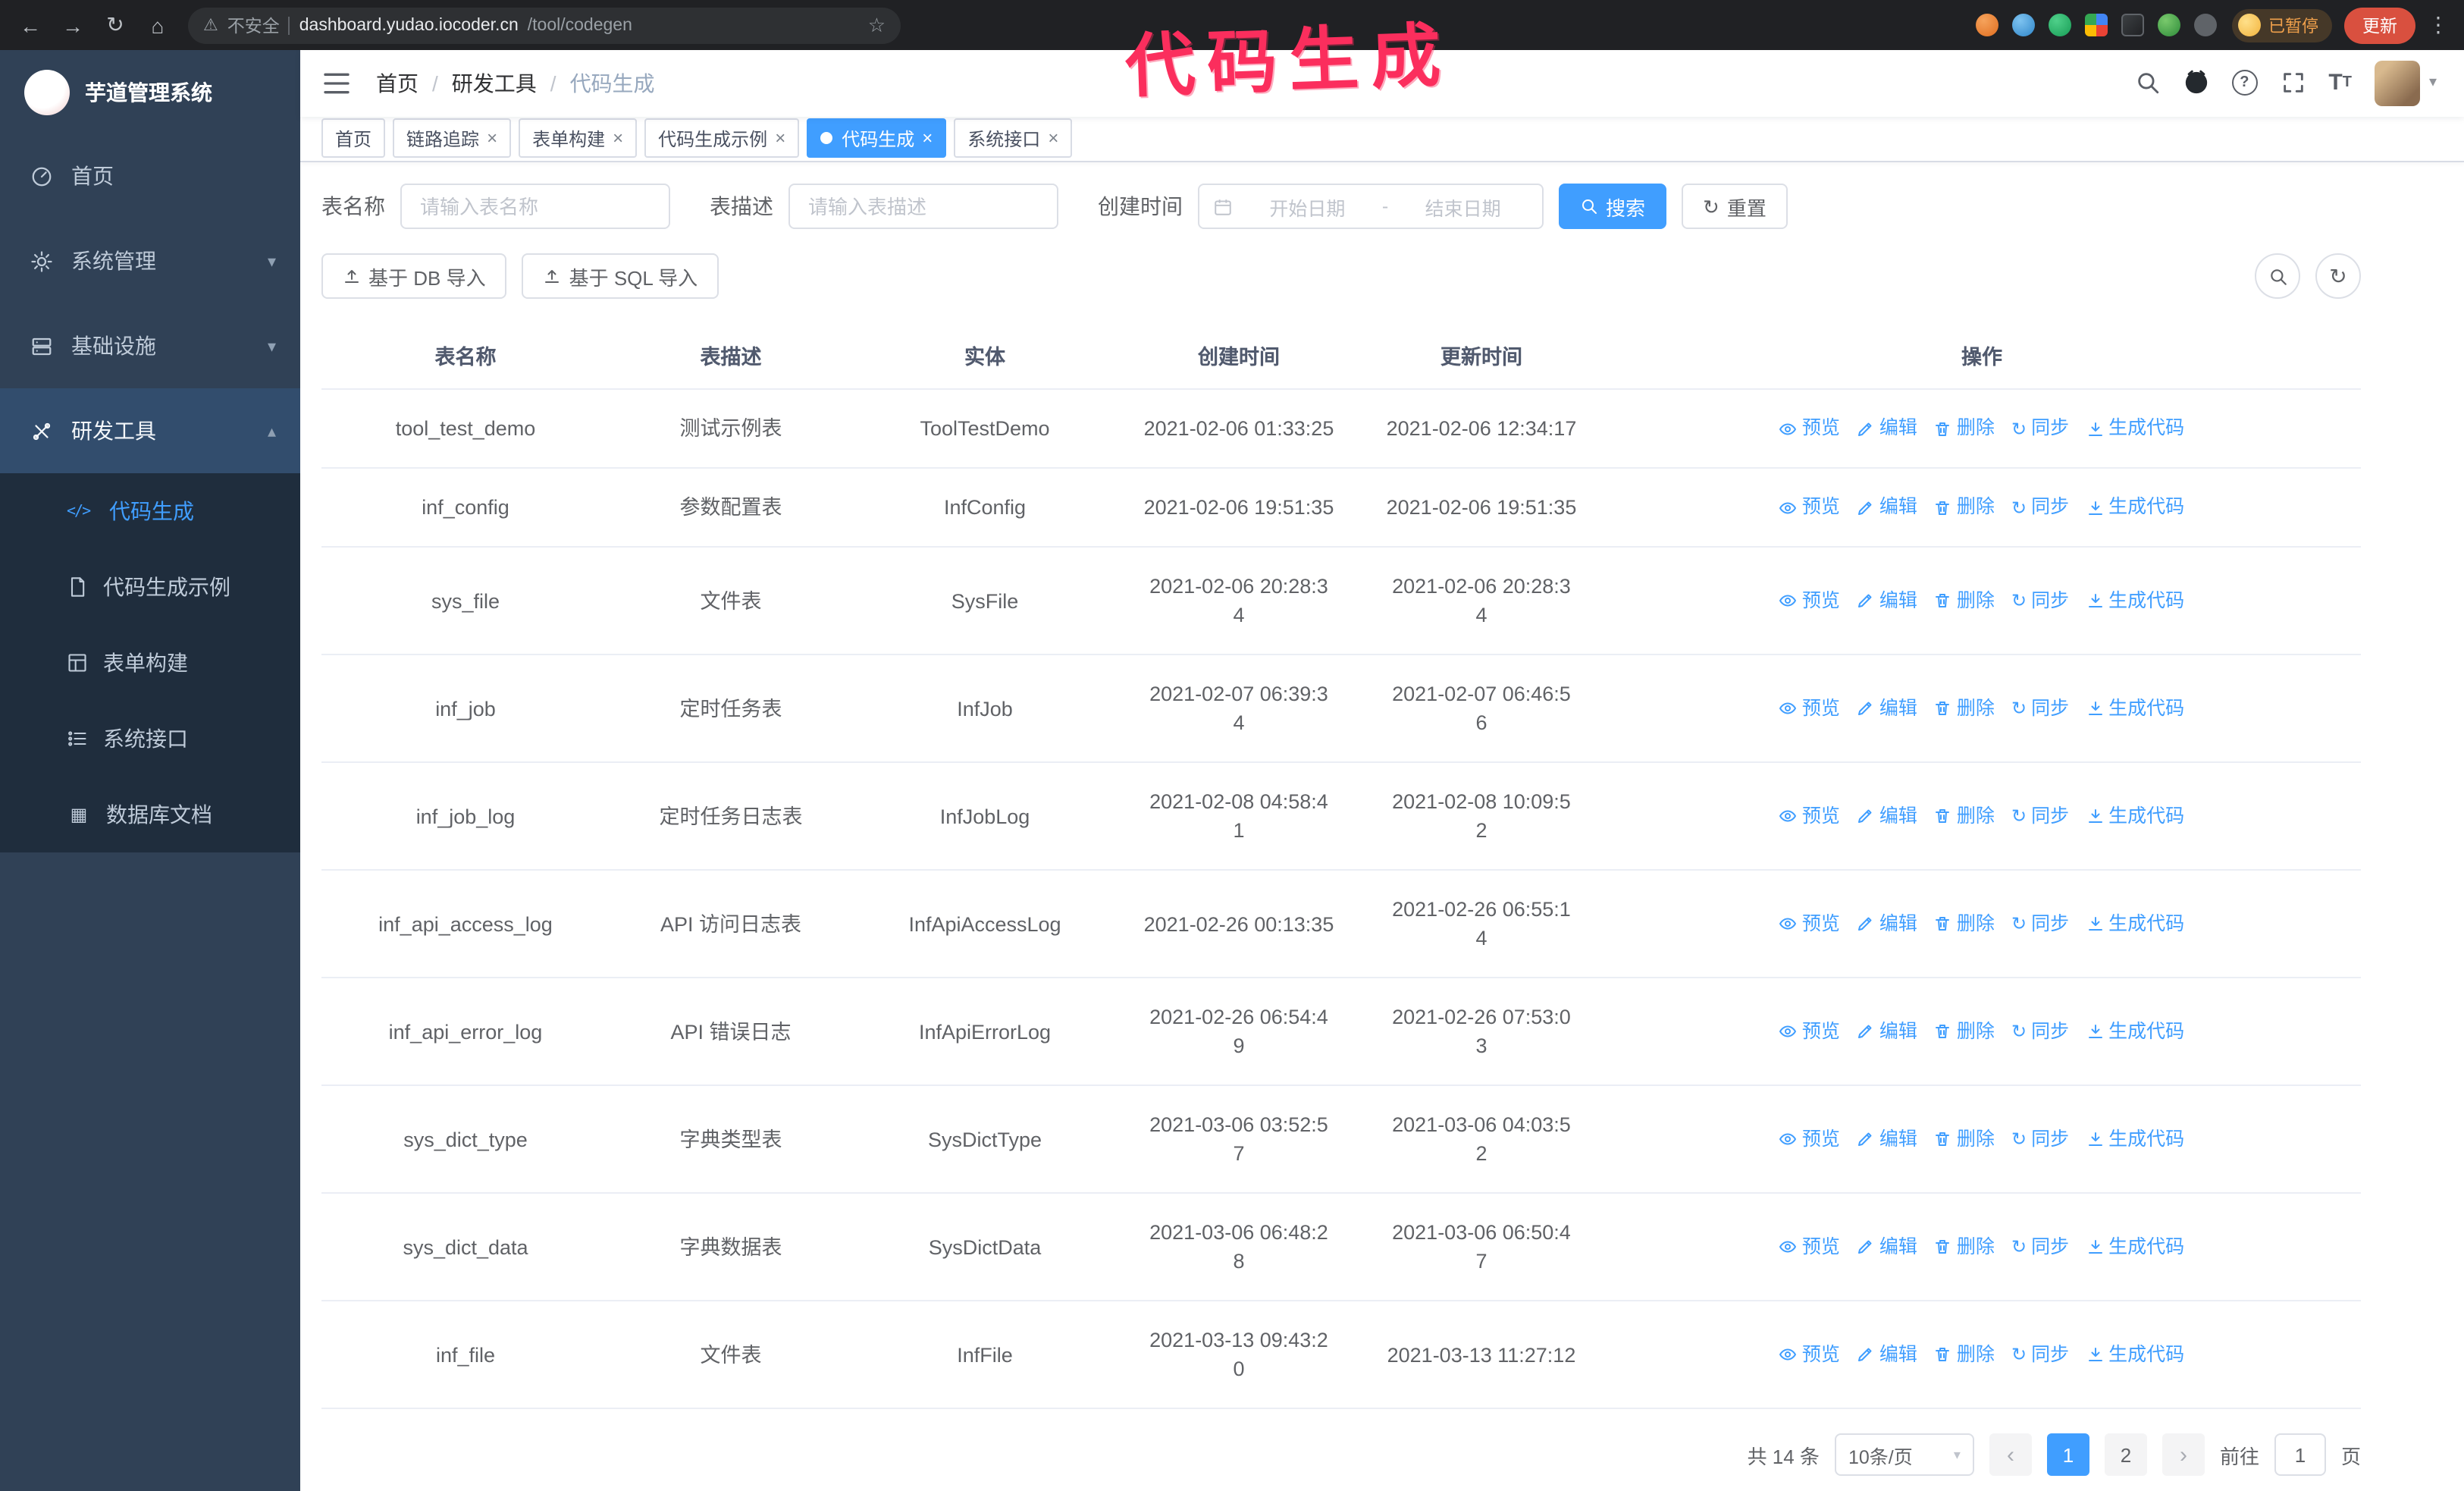 This screenshot has height=1491, width=2464. I want to click on leaf-extension-icon, so click(2169, 25).